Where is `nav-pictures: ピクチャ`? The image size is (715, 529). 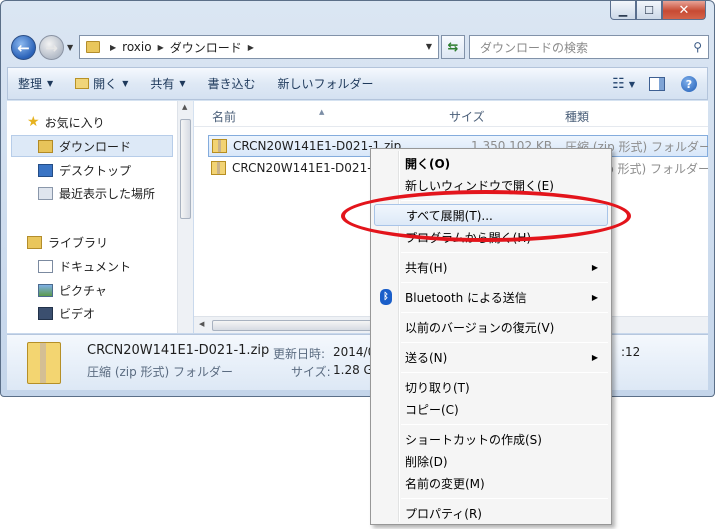
nav-pictures: ピクチャ is located at coordinates (72, 290).